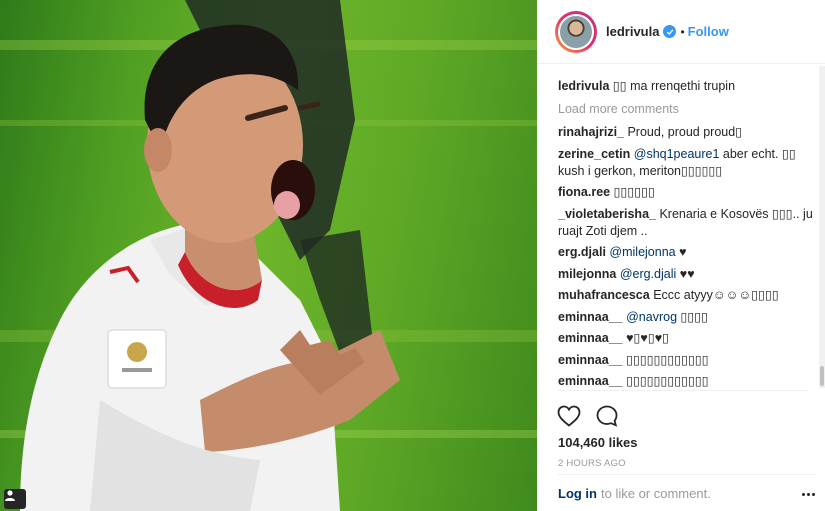  Describe the element at coordinates (708, 31) in the screenshot. I see `follow-button: Follow` at that location.